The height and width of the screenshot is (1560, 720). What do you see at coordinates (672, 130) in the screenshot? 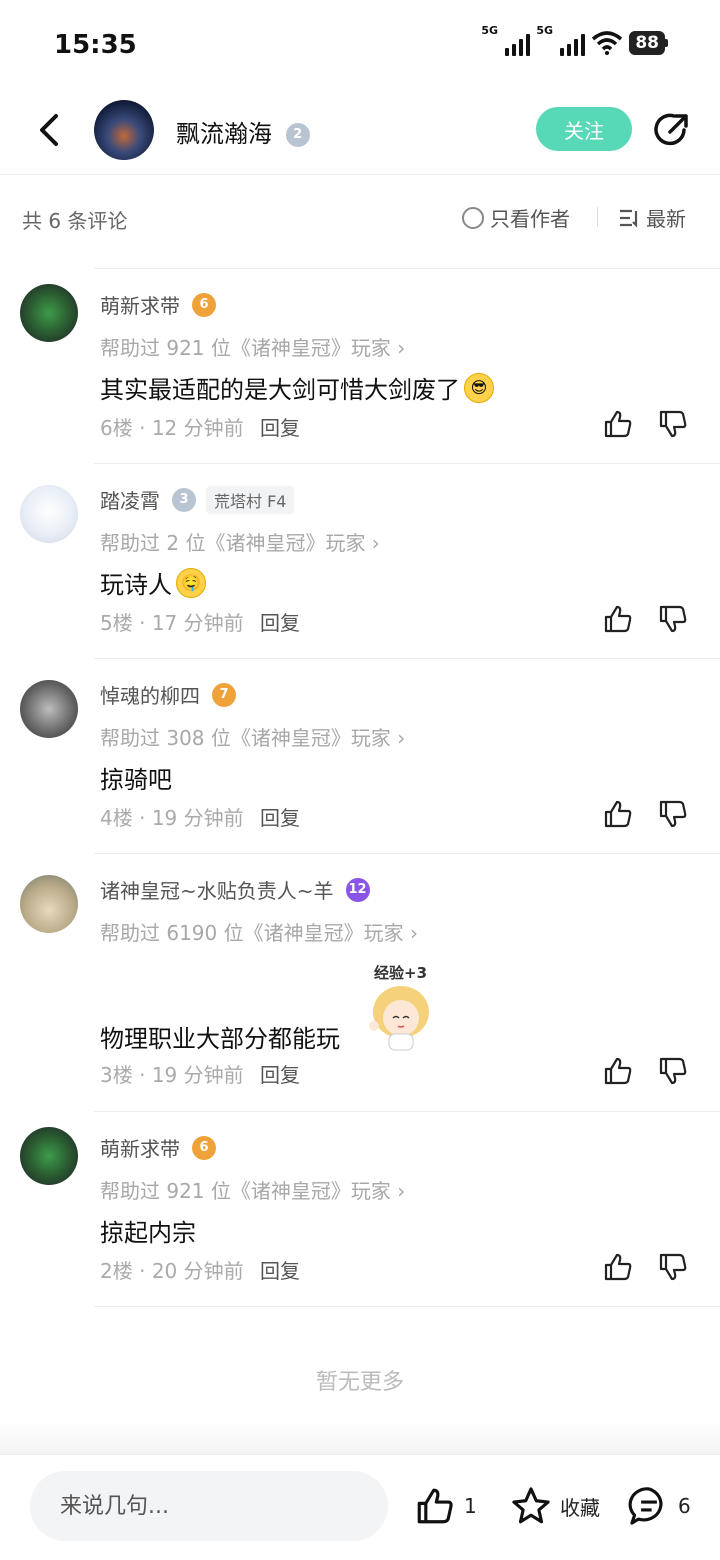
I see `share-icon` at bounding box center [672, 130].